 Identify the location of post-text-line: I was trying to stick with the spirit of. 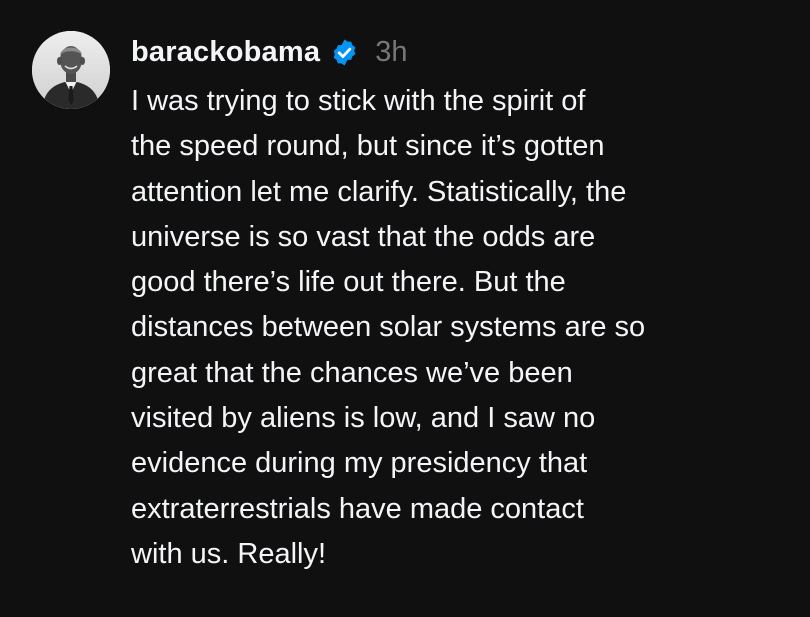
(358, 101).